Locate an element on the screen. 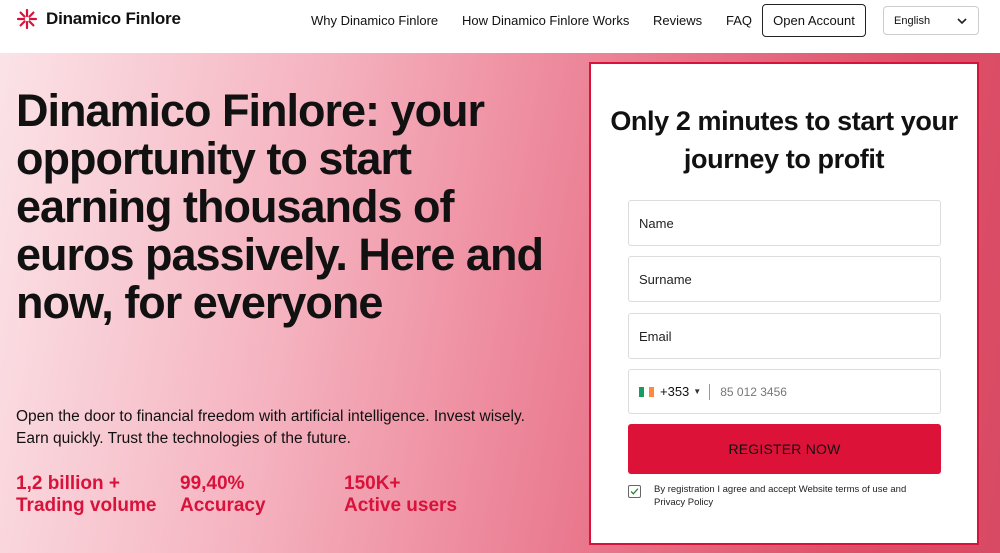 Image resolution: width=1000 pixels, height=553 pixels. name-field: Name is located at coordinates (784, 223).